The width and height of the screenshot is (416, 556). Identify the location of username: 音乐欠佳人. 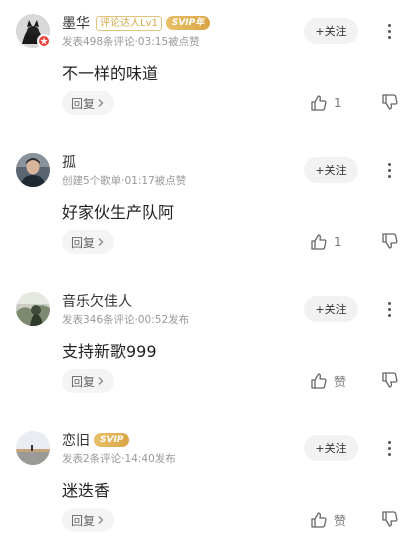
(97, 301).